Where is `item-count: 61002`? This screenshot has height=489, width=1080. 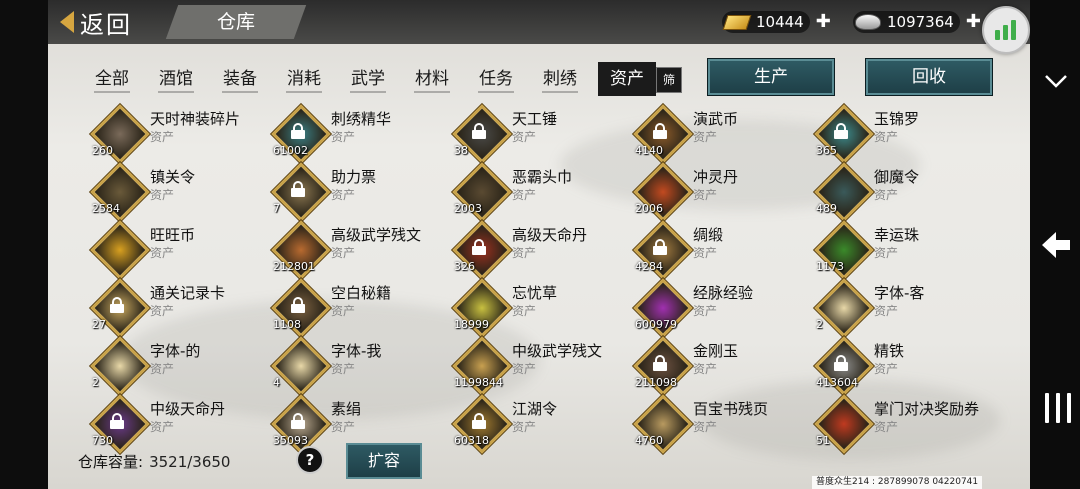
item-count: 61002 is located at coordinates (290, 150).